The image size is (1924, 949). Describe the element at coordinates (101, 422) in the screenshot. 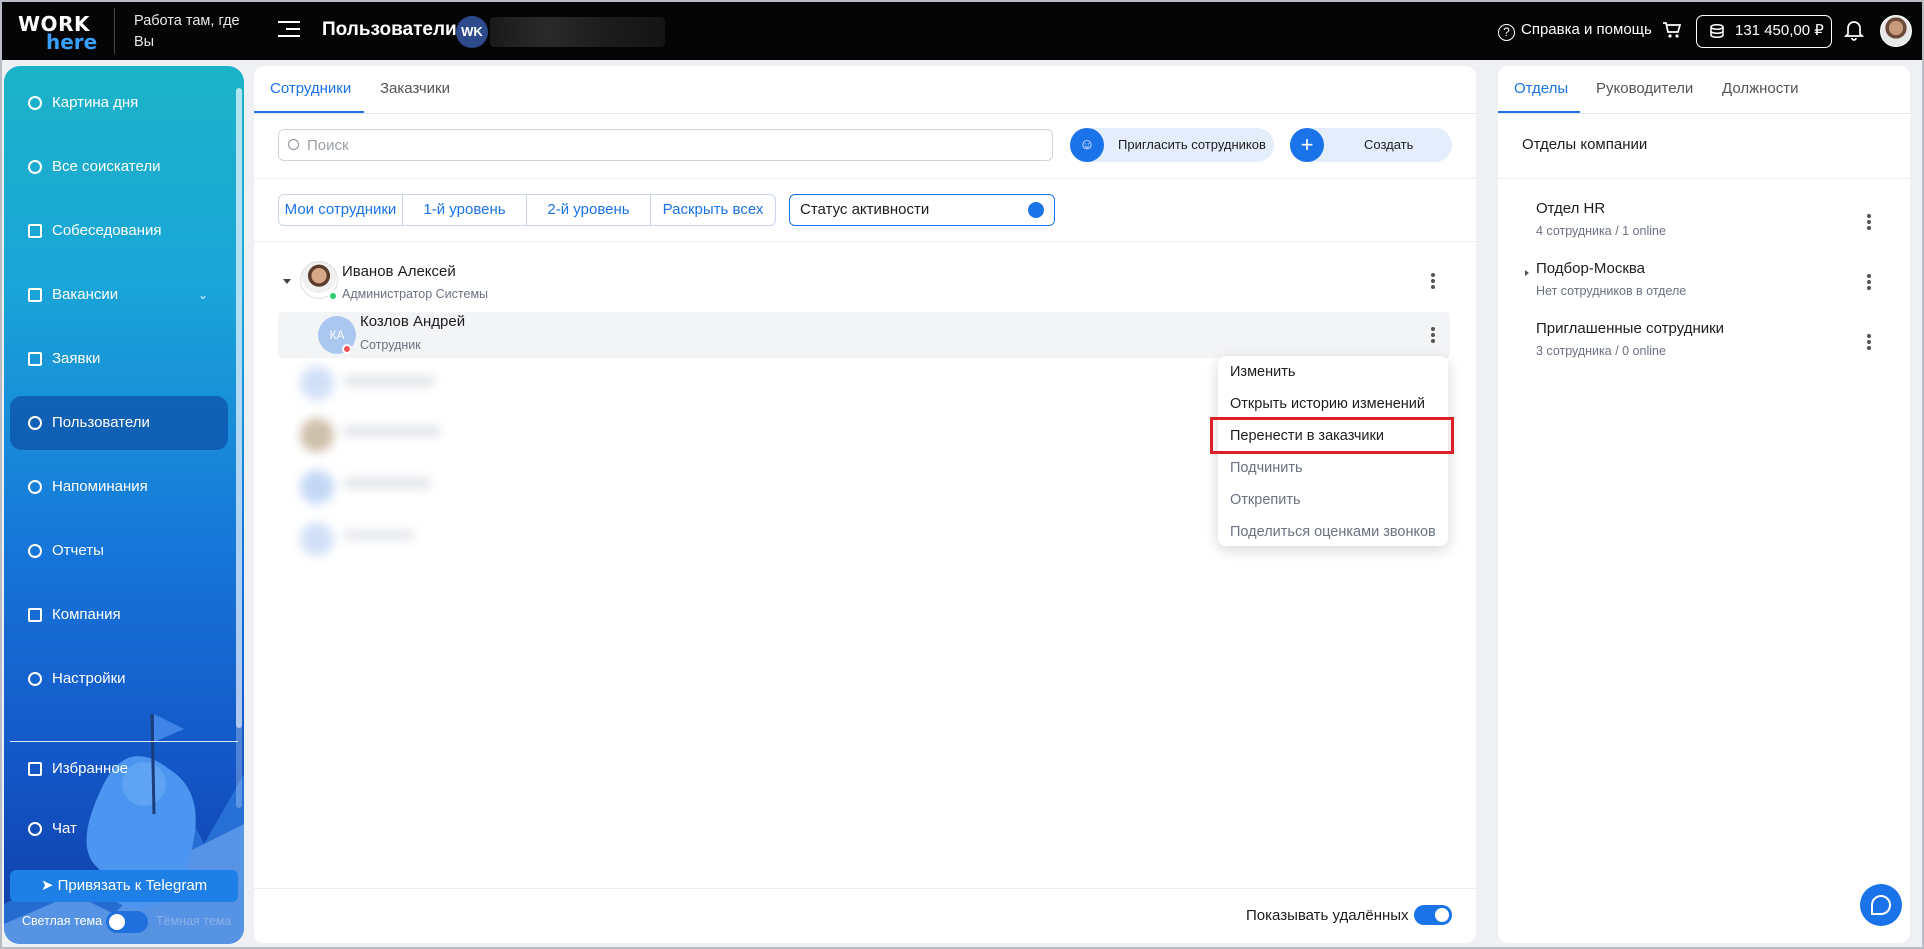

I see `sidebar-item-label: Пользователи` at that location.